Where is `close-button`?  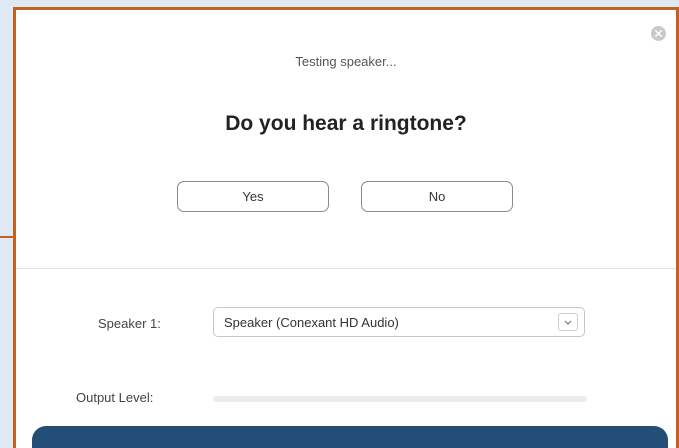 close-button is located at coordinates (658, 33).